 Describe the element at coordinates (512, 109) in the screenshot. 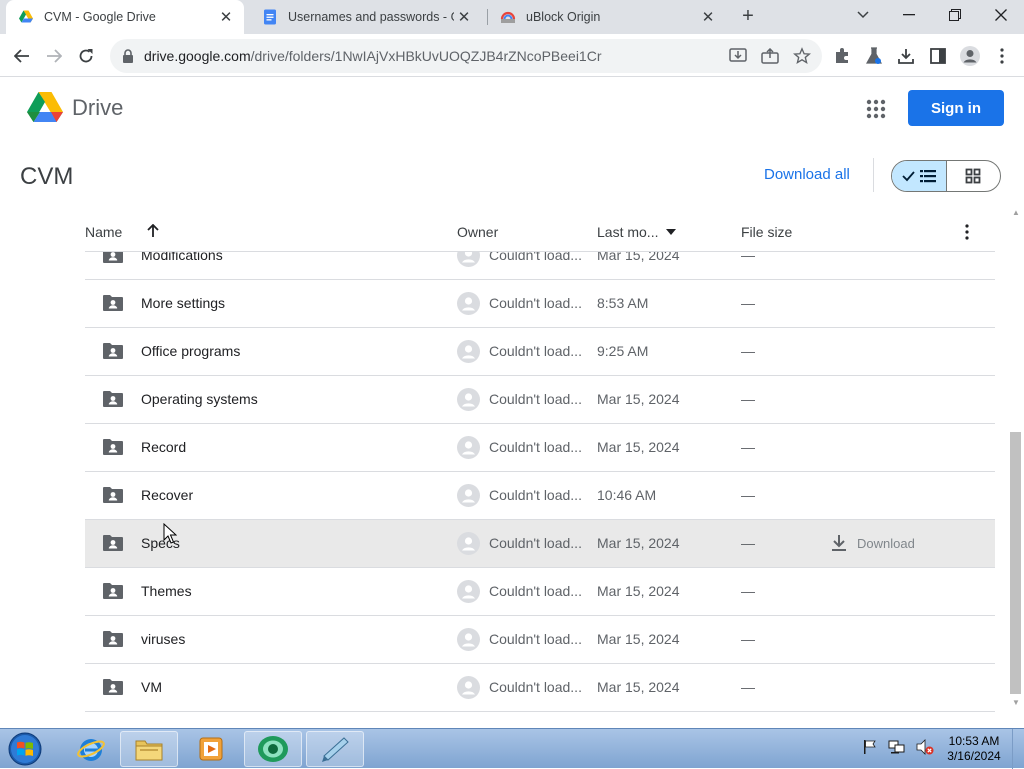

I see `drive-header: Drive Sign in` at that location.